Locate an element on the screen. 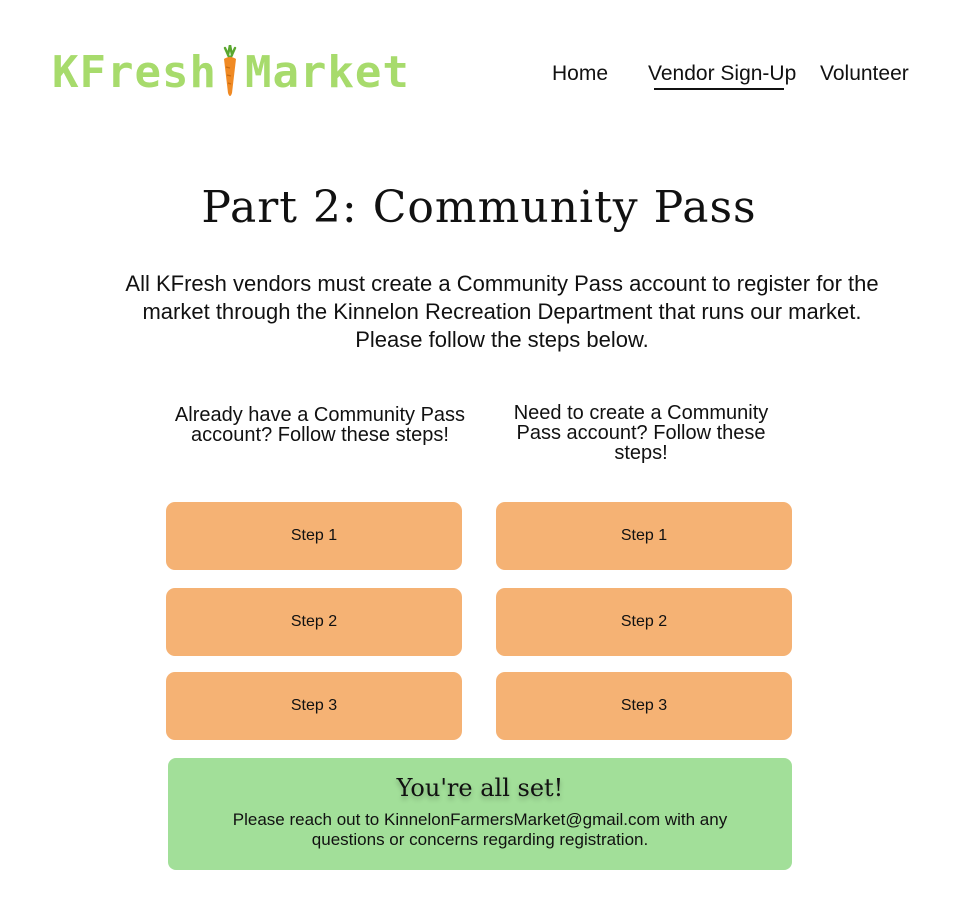 Image resolution: width=958 pixels, height=916 pixels. existing-step-1-button: Step 1 is located at coordinates (314, 536).